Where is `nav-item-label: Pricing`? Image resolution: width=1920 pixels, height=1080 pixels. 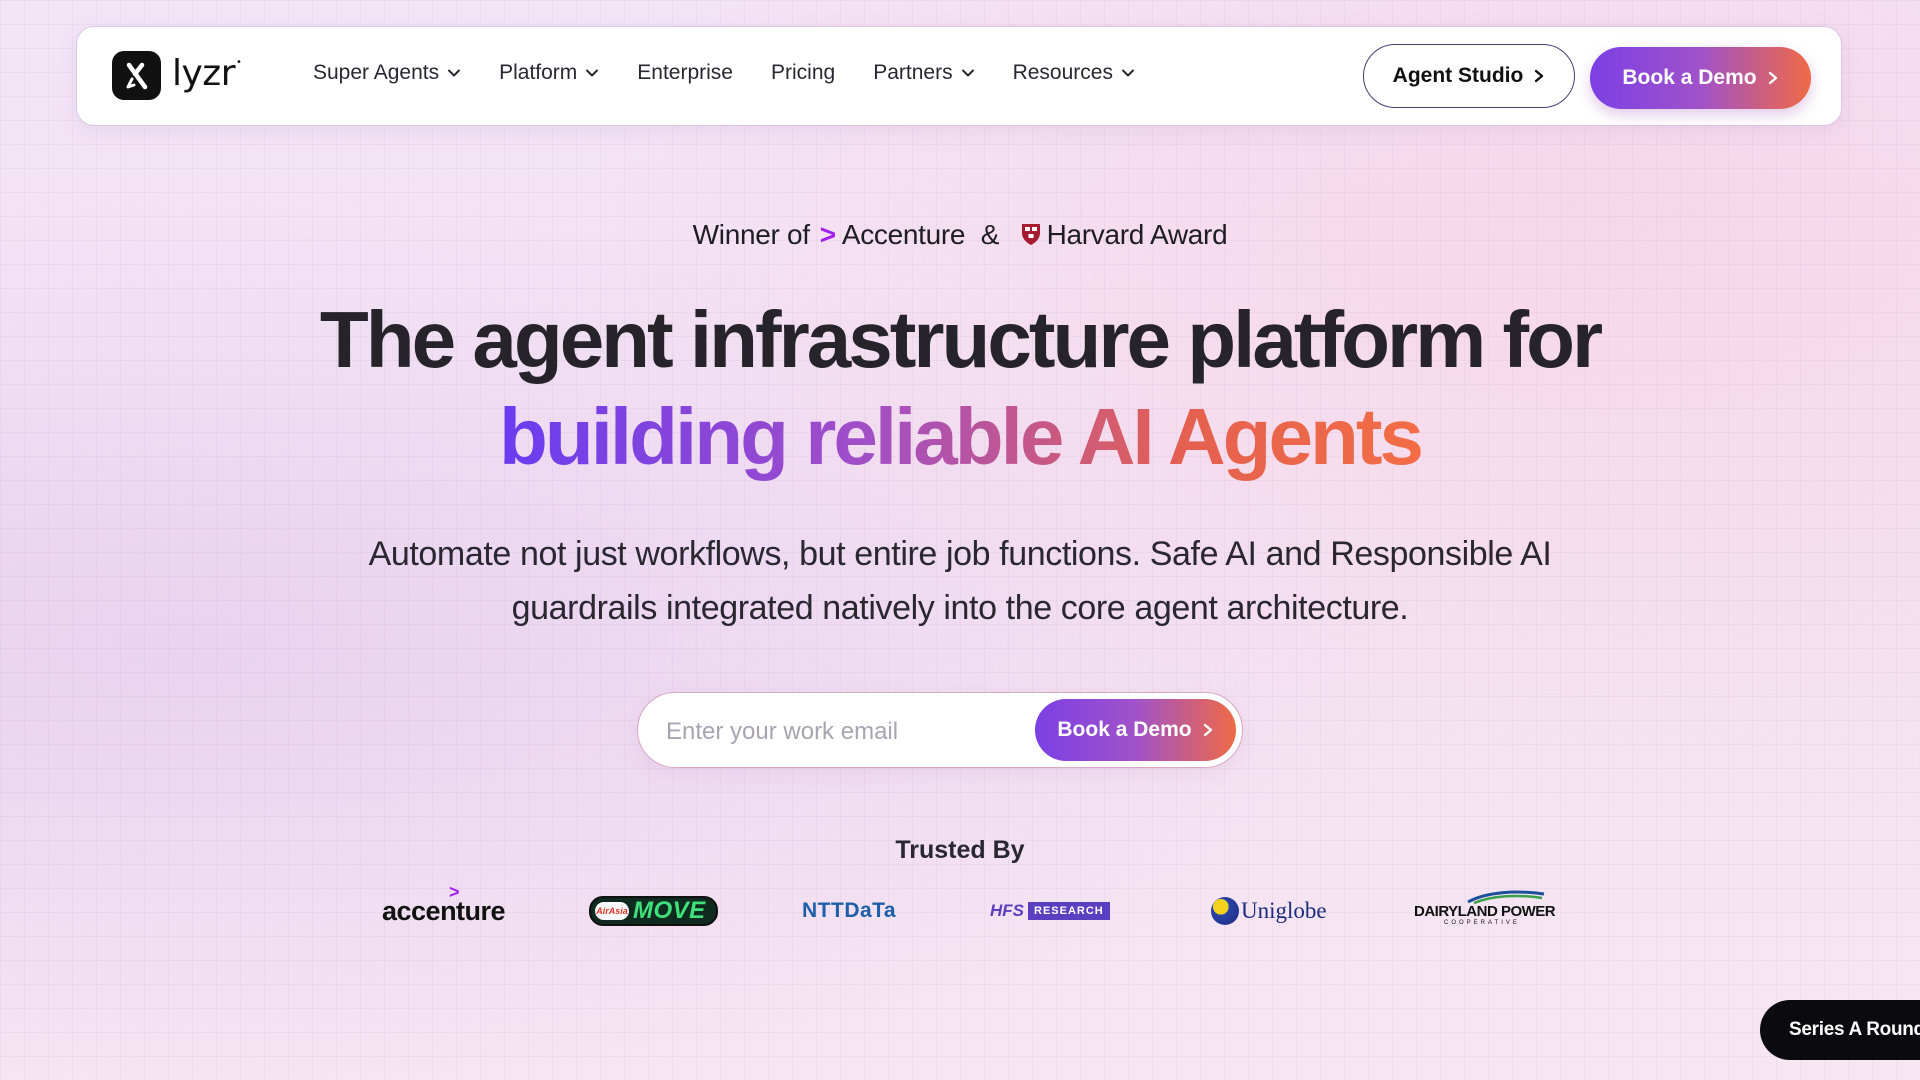 nav-item-label: Pricing is located at coordinates (803, 72).